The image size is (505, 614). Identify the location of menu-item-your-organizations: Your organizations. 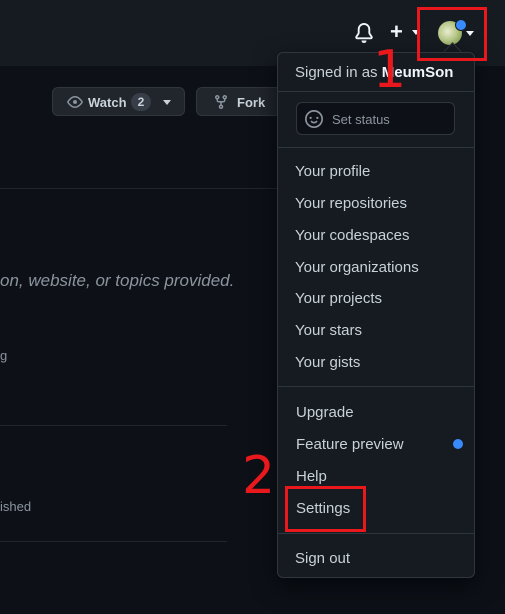
(357, 267).